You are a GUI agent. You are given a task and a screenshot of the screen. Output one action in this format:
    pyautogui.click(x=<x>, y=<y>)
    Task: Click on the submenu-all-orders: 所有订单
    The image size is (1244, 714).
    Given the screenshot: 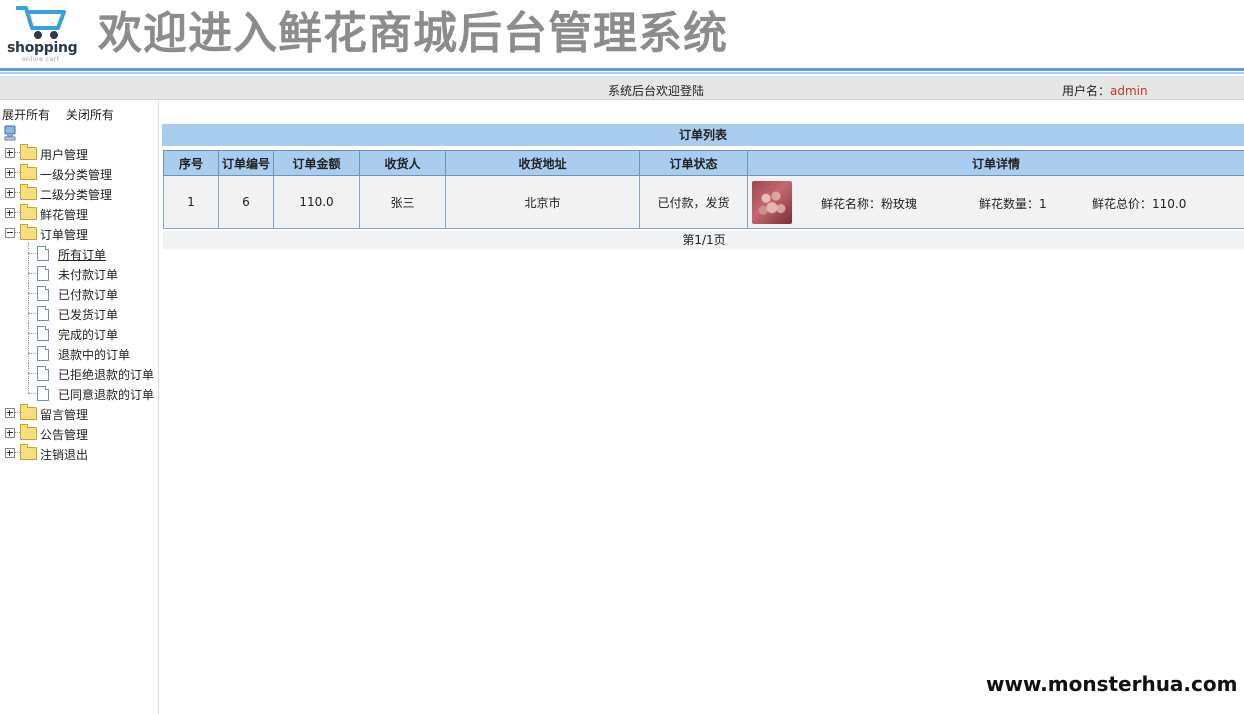 What is the action you would take?
    pyautogui.click(x=79, y=253)
    